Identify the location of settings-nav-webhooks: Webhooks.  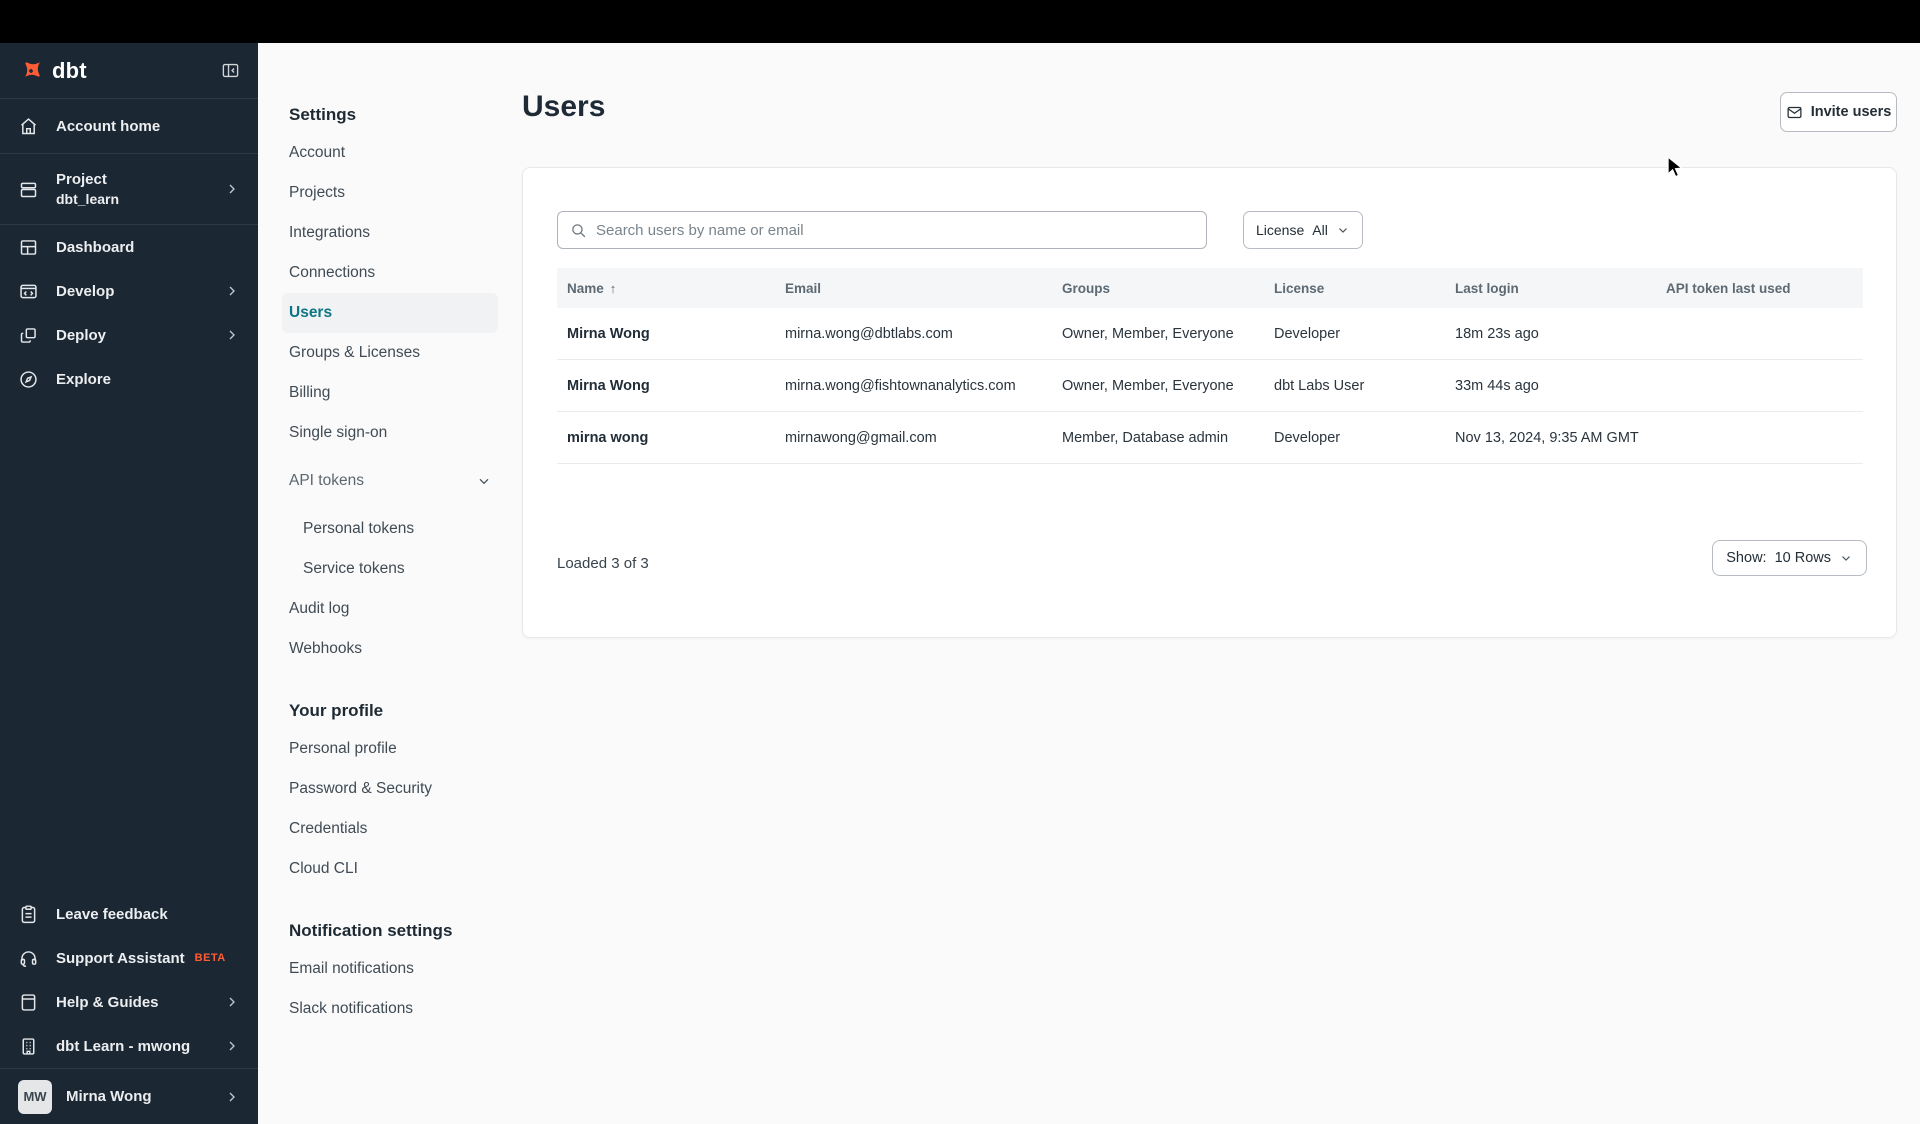
(390, 649).